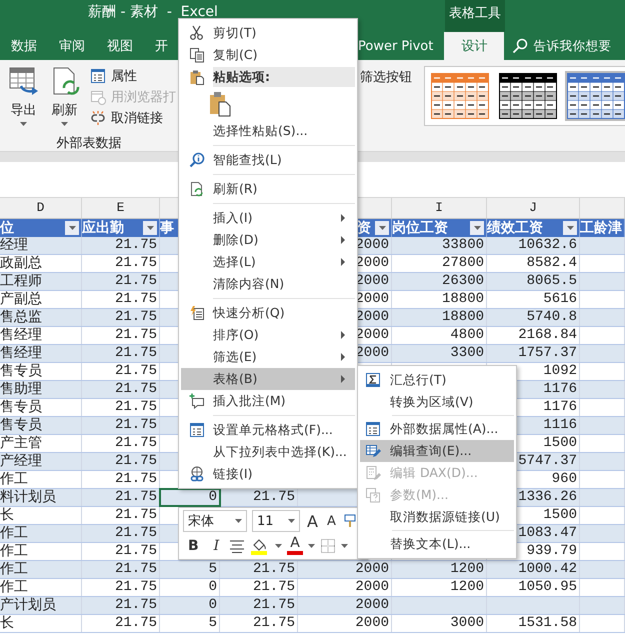 The image size is (625, 635). I want to click on column-title: 资, so click(364, 228).